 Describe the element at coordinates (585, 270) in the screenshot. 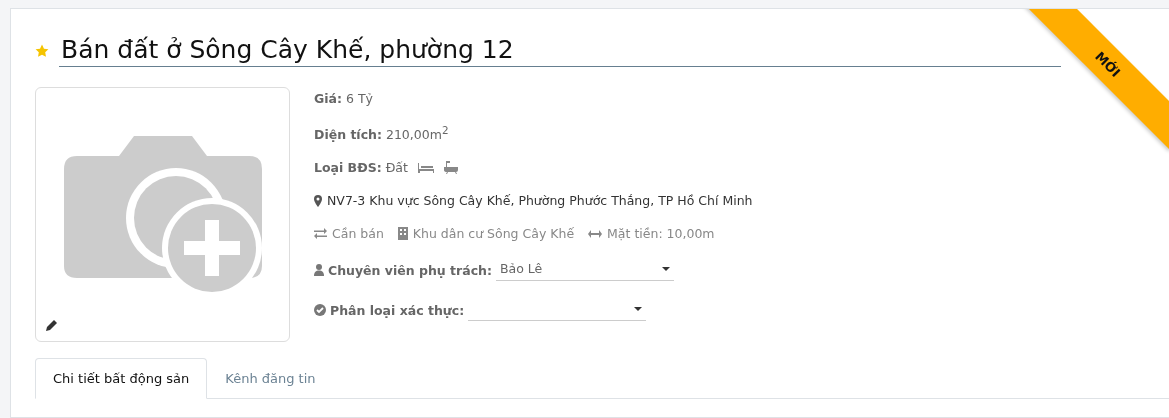

I see `dropdown-field: Bảo Lê` at that location.